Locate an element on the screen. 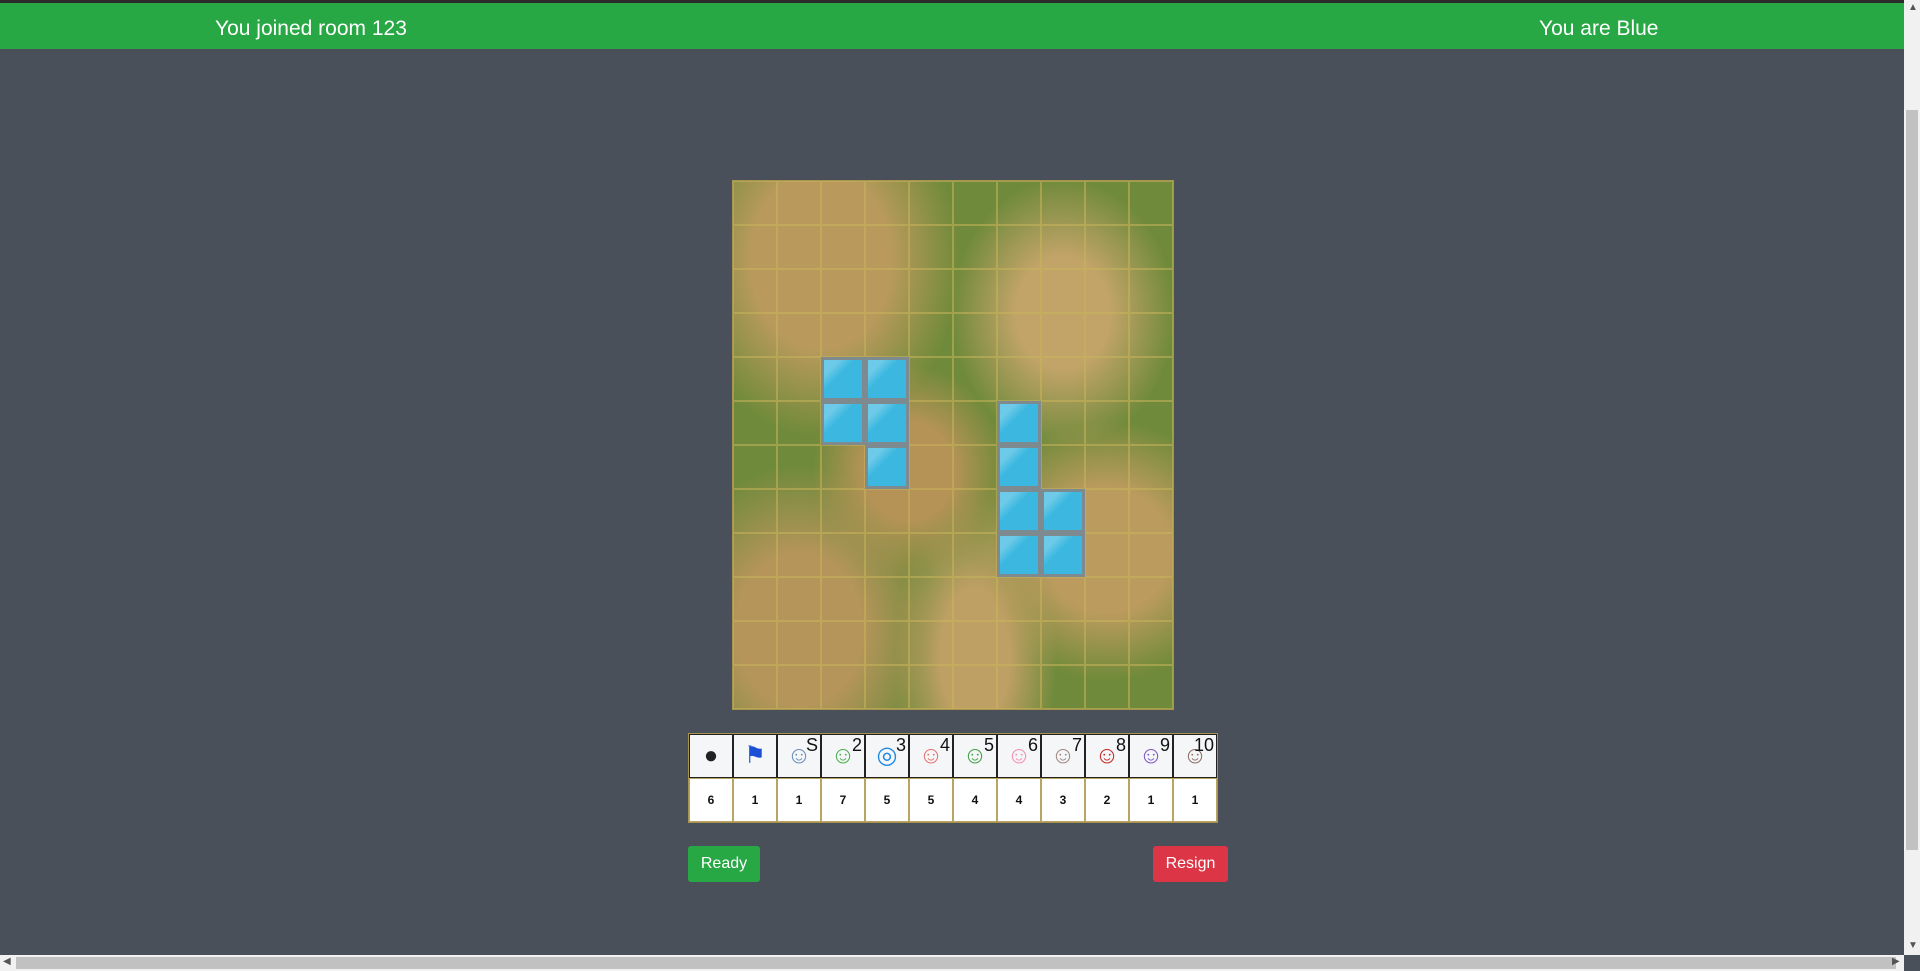  horizontal-scroll-thumb is located at coordinates (956, 963).